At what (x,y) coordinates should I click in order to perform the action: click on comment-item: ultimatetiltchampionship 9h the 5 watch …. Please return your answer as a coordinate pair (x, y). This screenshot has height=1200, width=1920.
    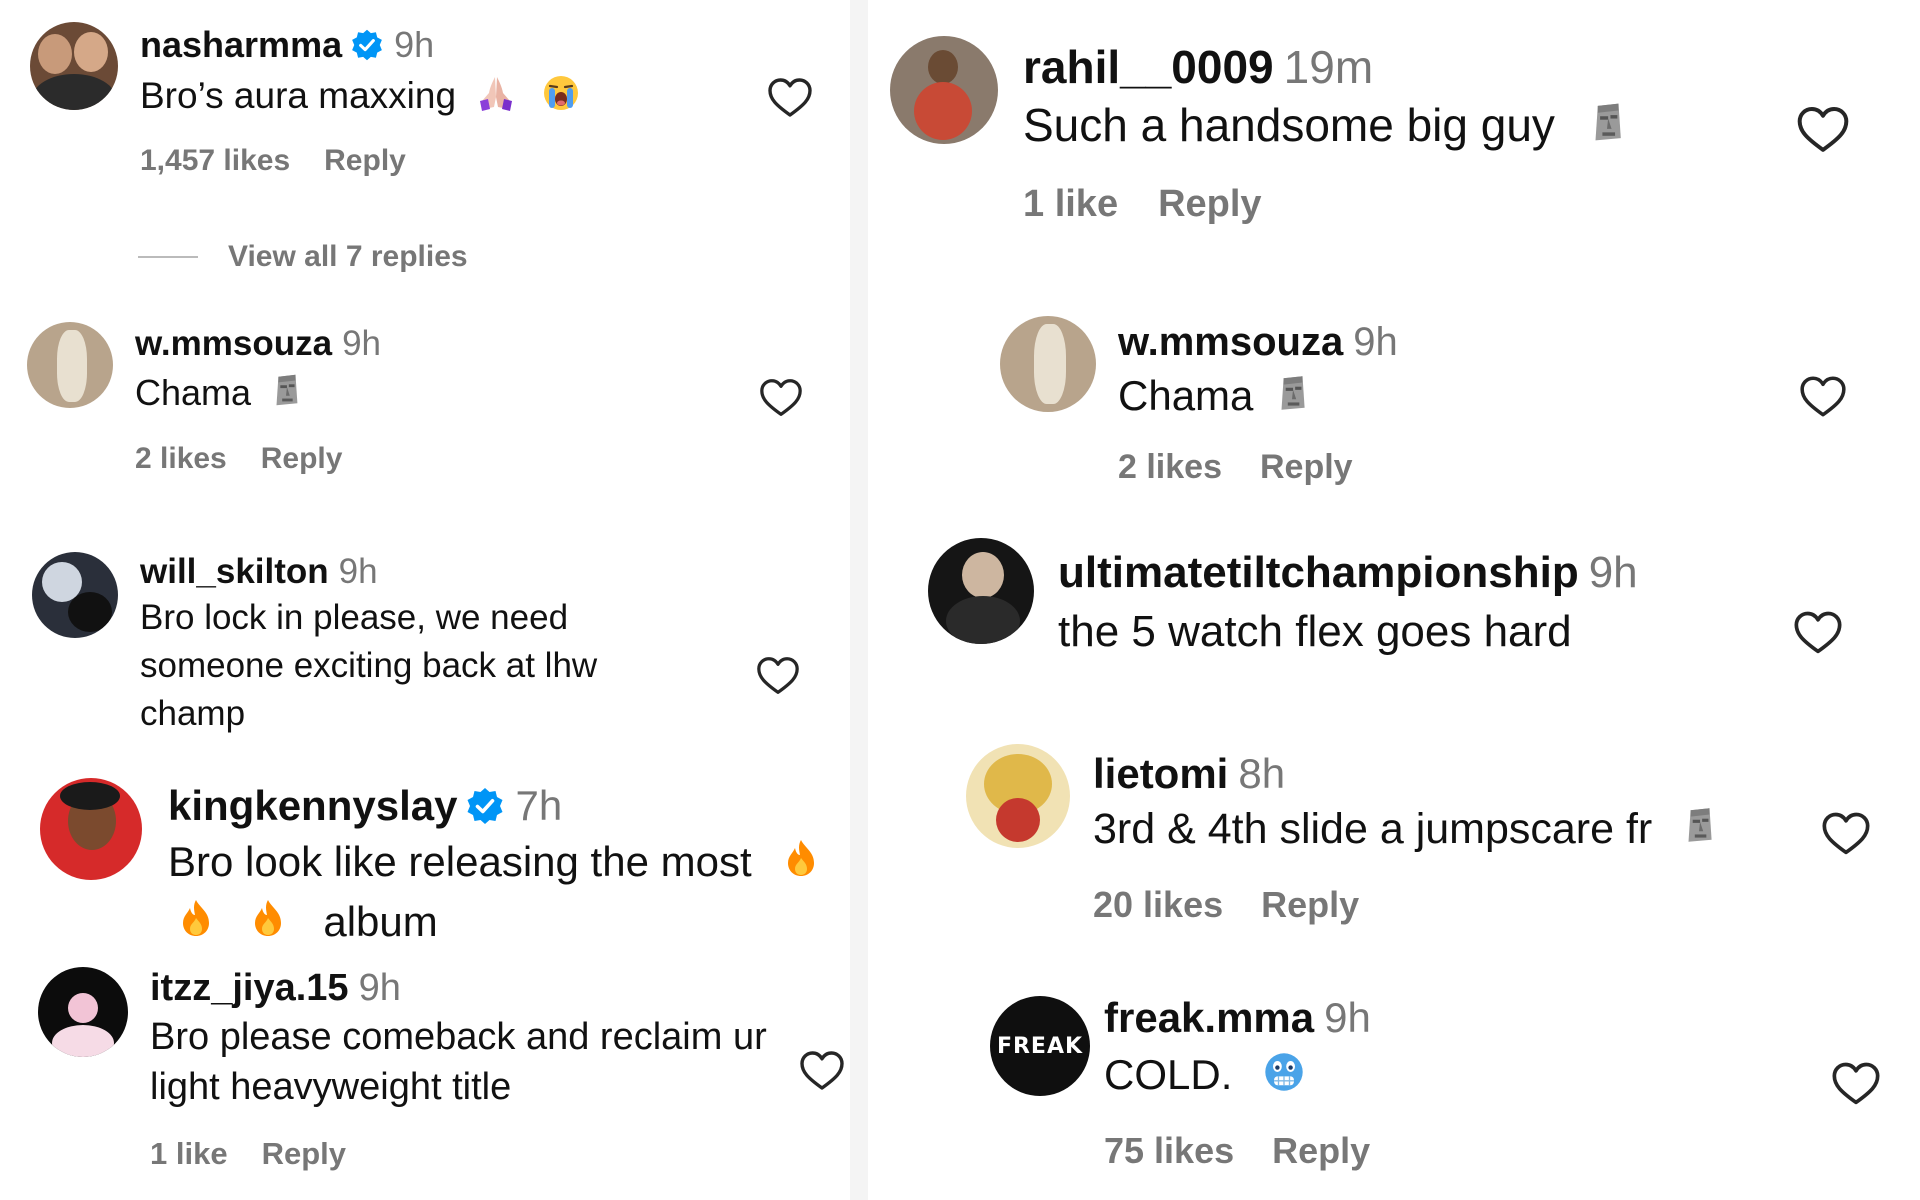
    Looking at the image, I should click on (1394, 620).